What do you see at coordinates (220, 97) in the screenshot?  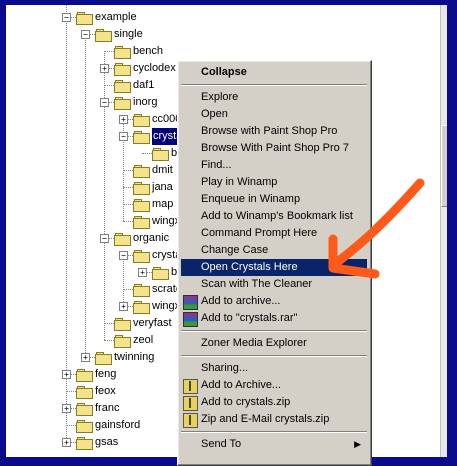 I see `menu-item-label: Explore` at bounding box center [220, 97].